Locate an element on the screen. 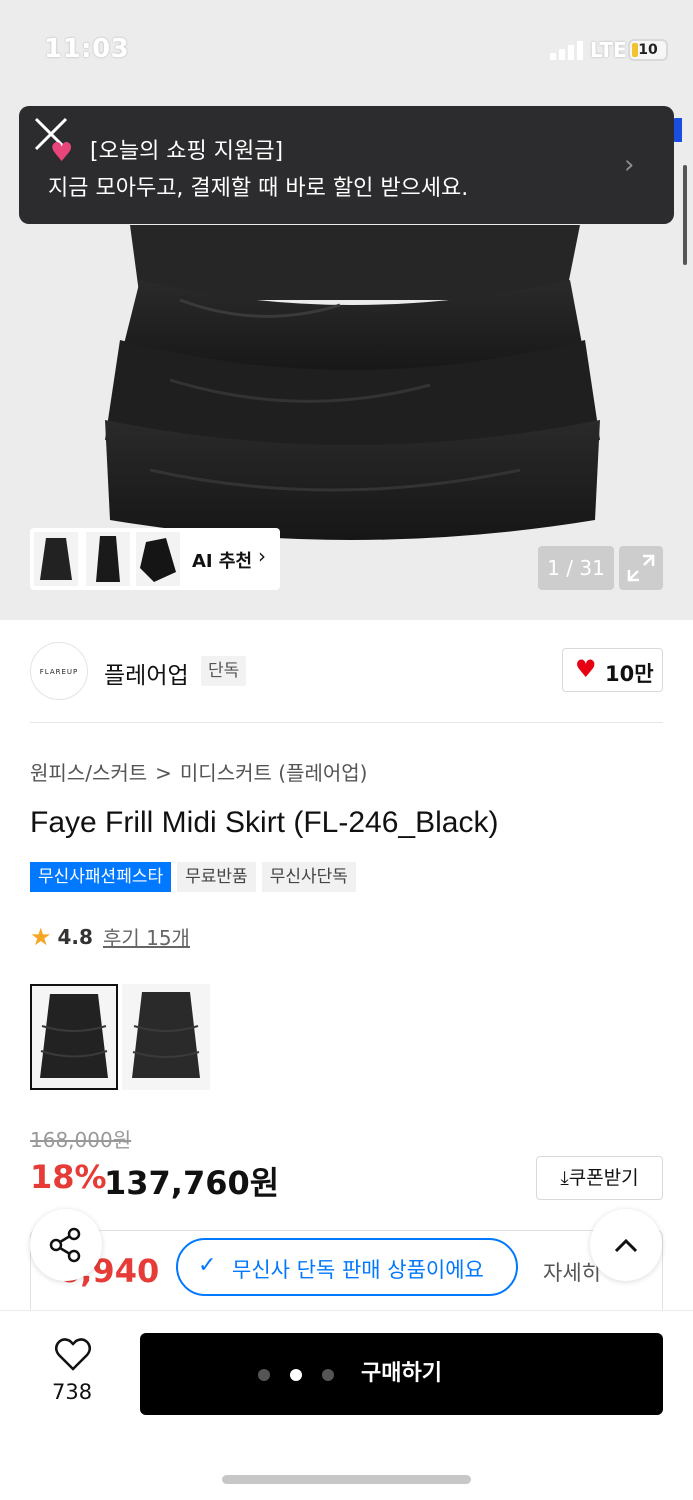 This screenshot has height=1500, width=693. heart-emoji-icon: ♥ is located at coordinates (62, 153).